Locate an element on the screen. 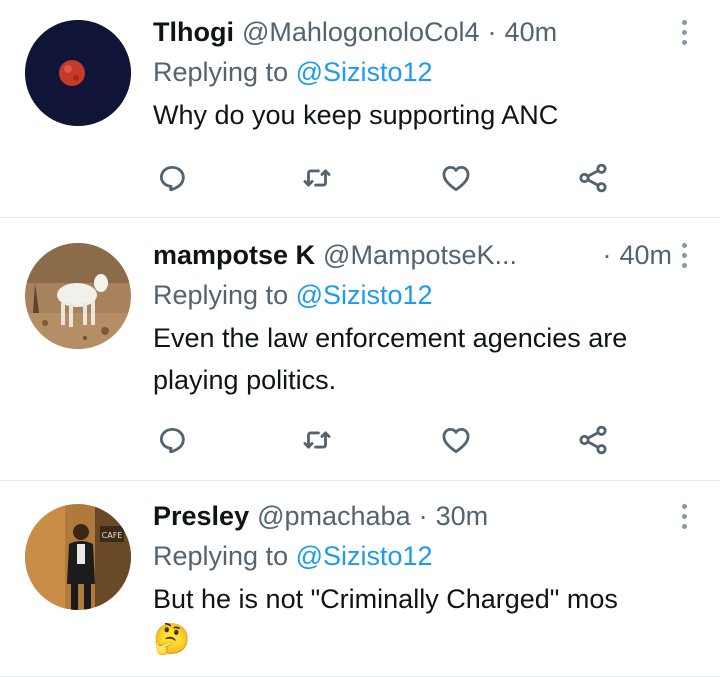 This screenshot has height=677, width=720. display-name: Tlhogi is located at coordinates (193, 32).